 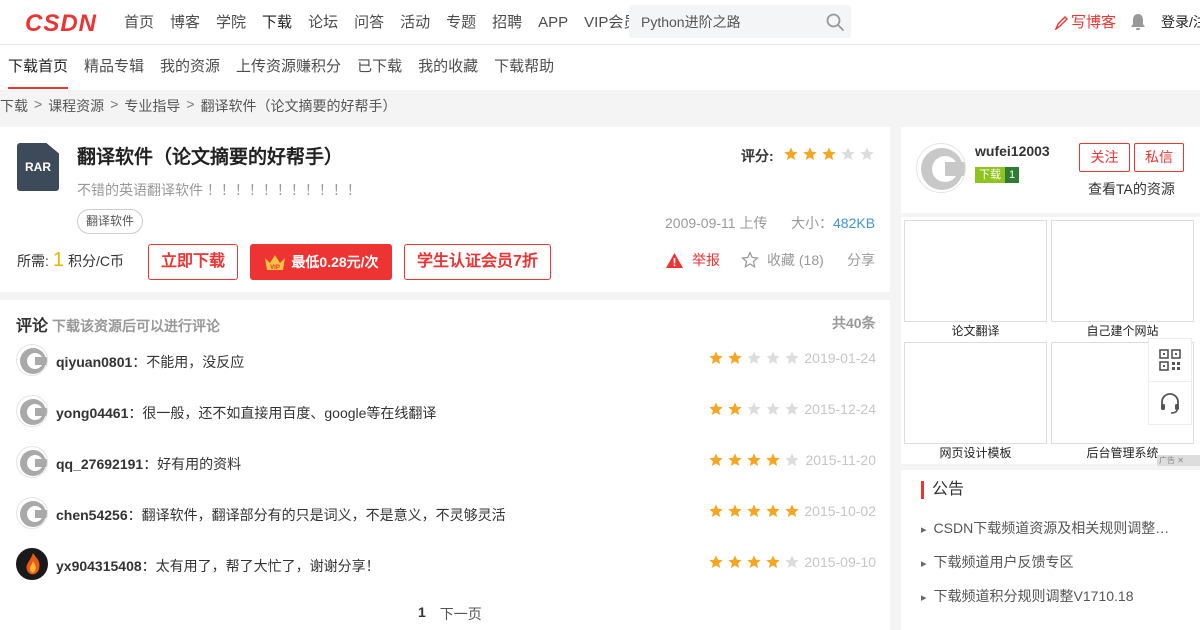 I want to click on nav-item-academy: 学院, so click(x=231, y=22).